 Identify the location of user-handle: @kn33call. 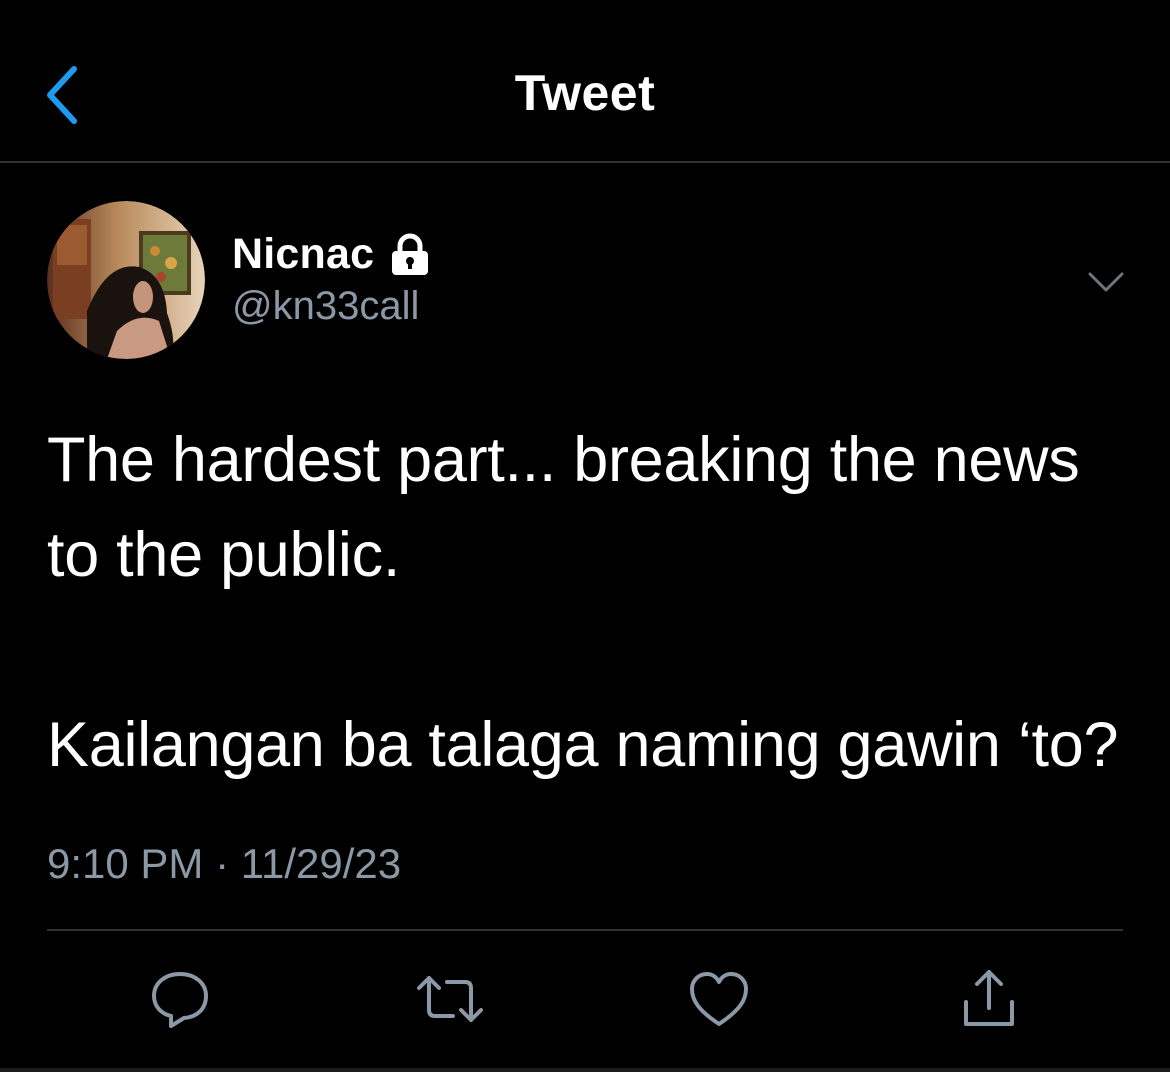
(325, 306).